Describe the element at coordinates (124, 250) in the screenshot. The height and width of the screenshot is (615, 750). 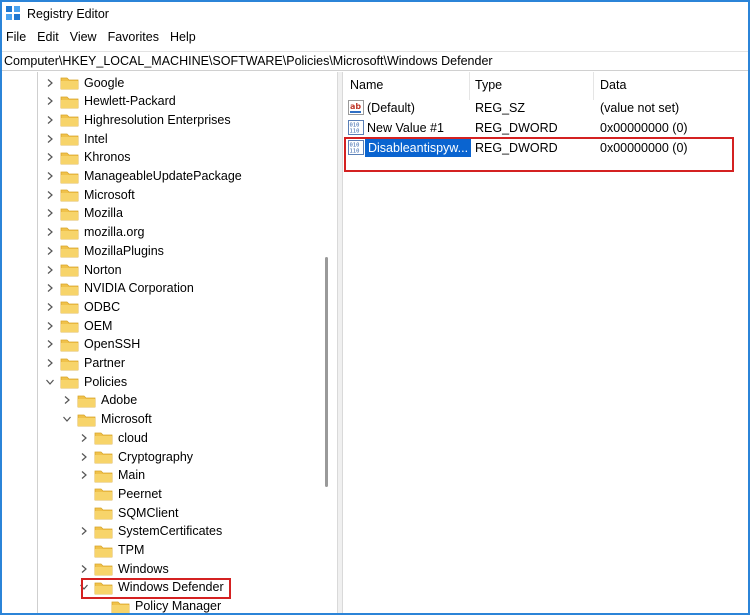
I see `tree-item-label: MozillaPlugins` at that location.